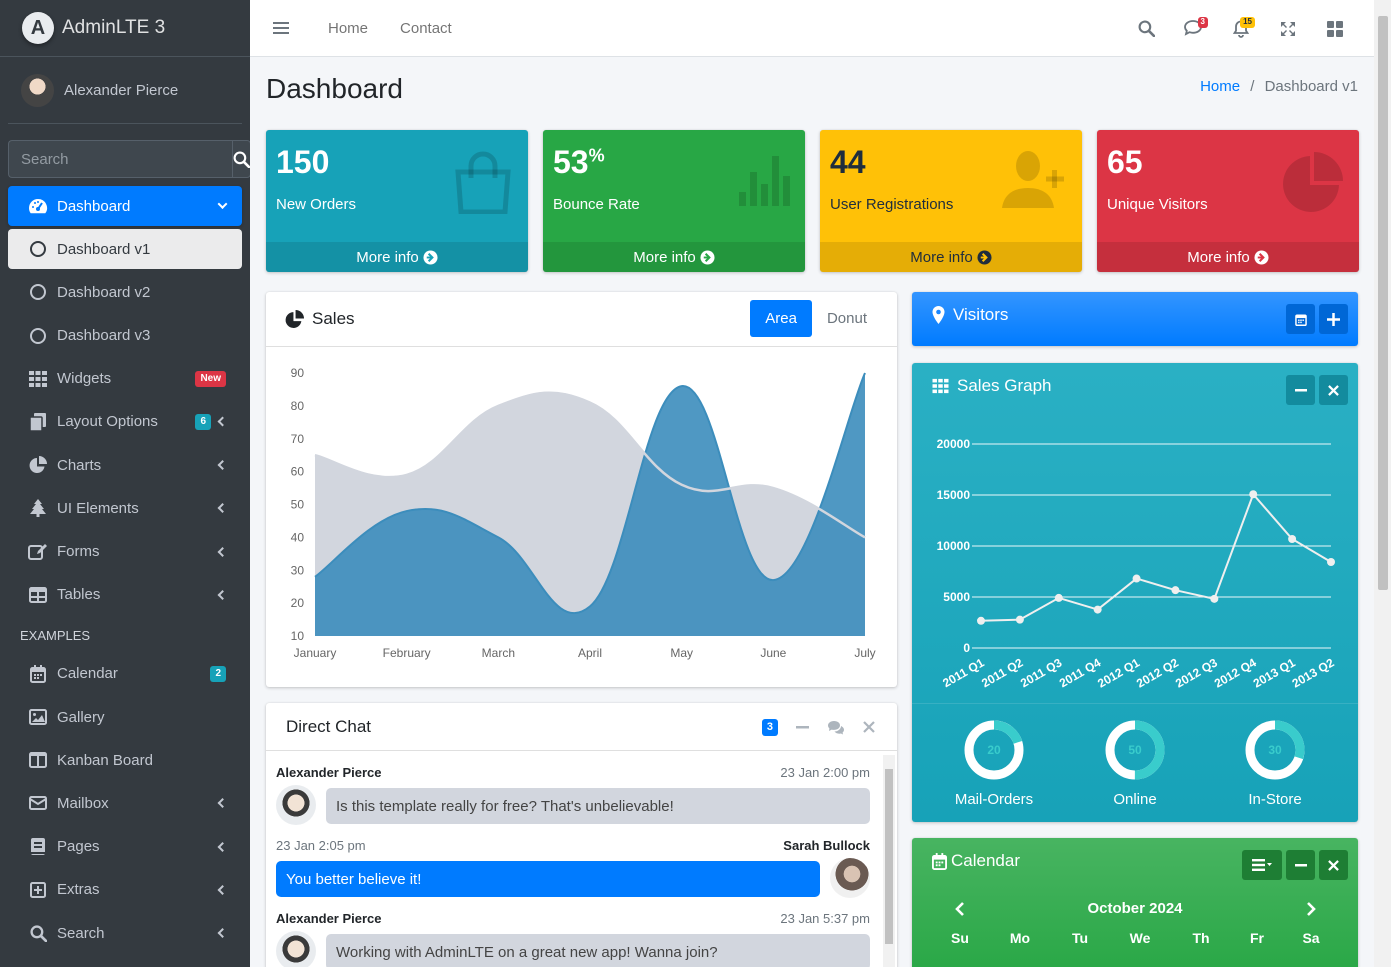 This screenshot has width=1391, height=967. What do you see at coordinates (1035, 183) in the screenshot?
I see `person-add-icon` at bounding box center [1035, 183].